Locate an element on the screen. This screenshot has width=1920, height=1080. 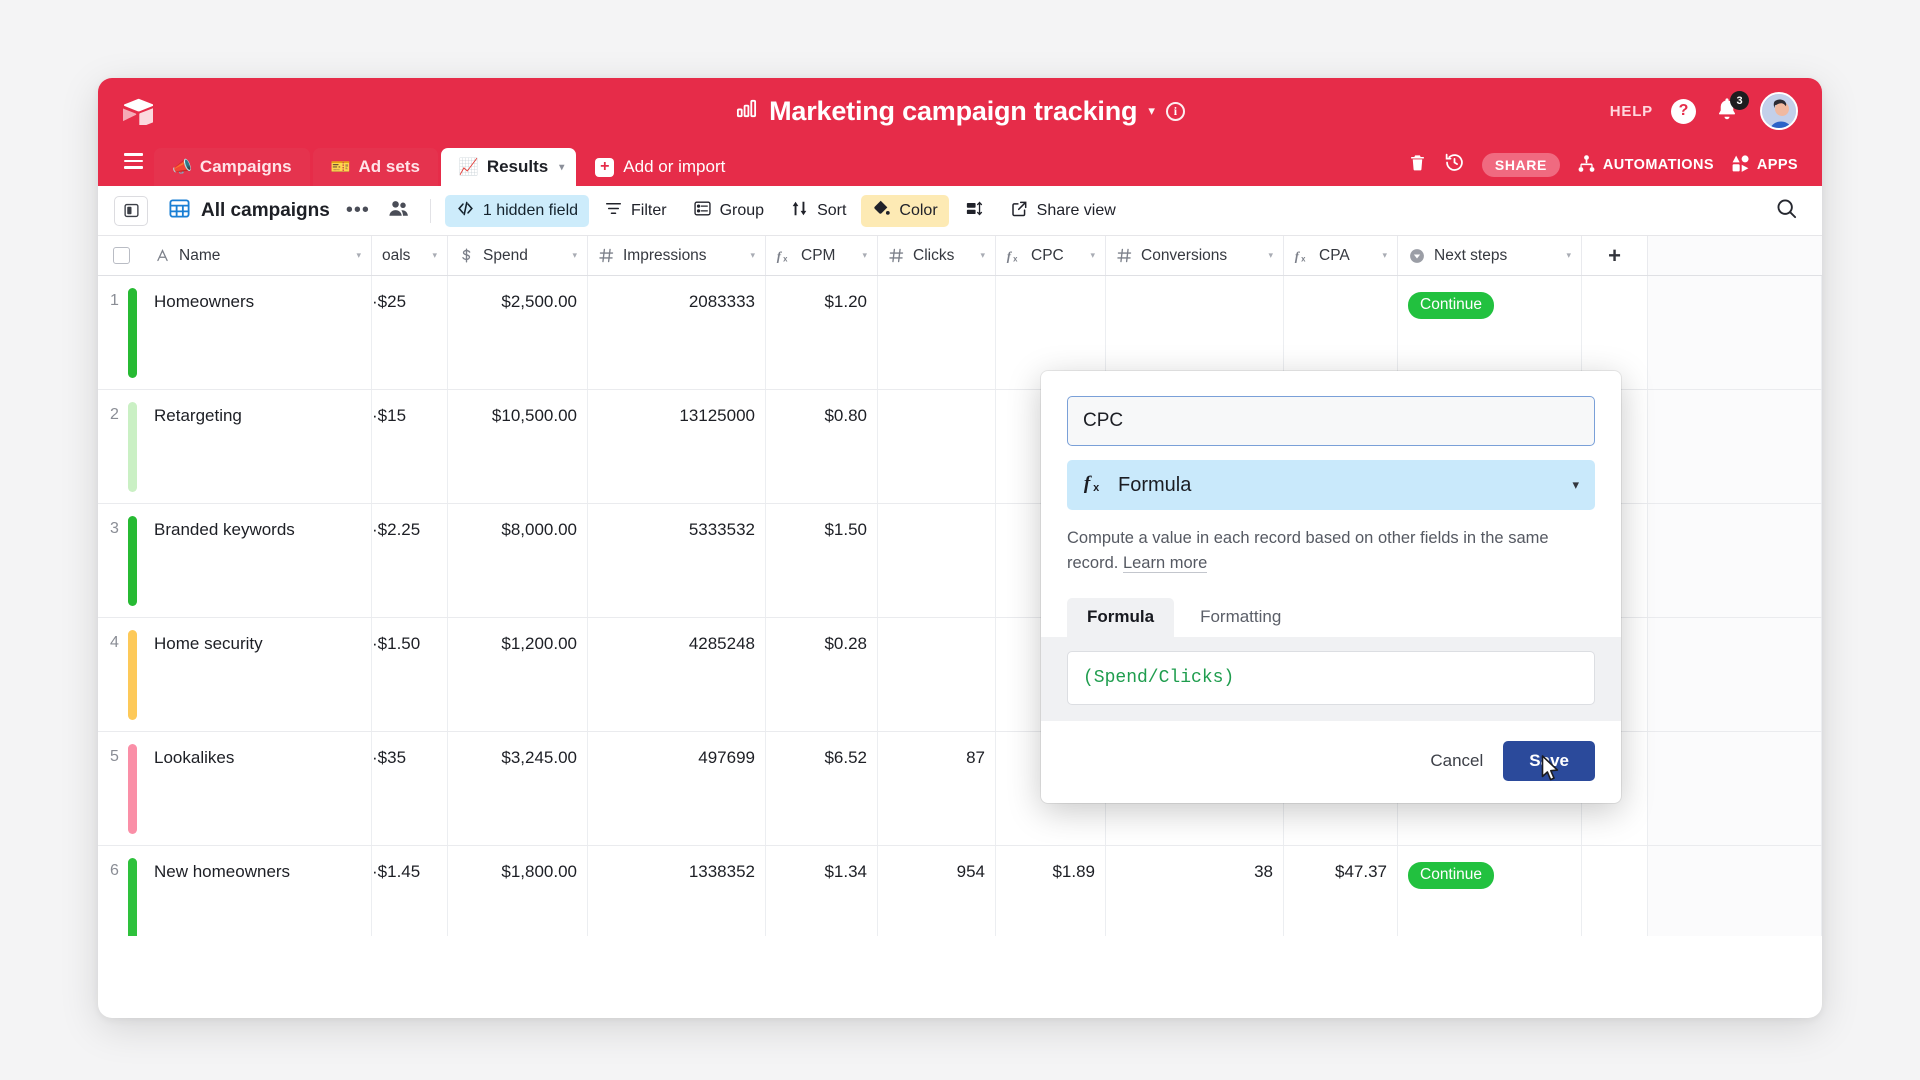
tab-results: 📈 Results ▾ is located at coordinates (508, 167).